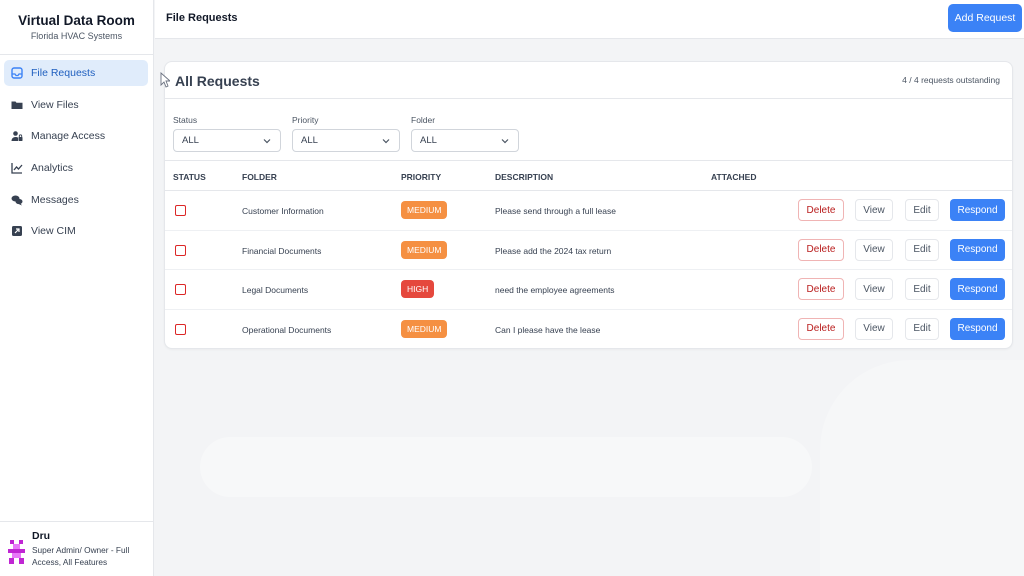  Describe the element at coordinates (55, 199) in the screenshot. I see `sidebar-item-label: Messages` at that location.